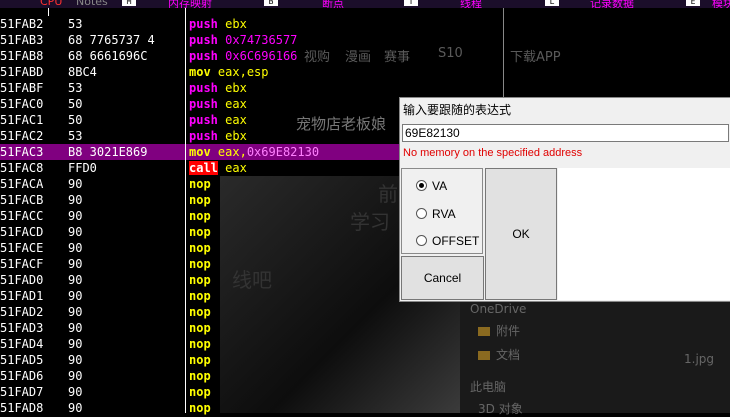 This screenshot has height=417, width=730. Describe the element at coordinates (24, 216) in the screenshot. I see `address-cell: 51FACC` at that location.